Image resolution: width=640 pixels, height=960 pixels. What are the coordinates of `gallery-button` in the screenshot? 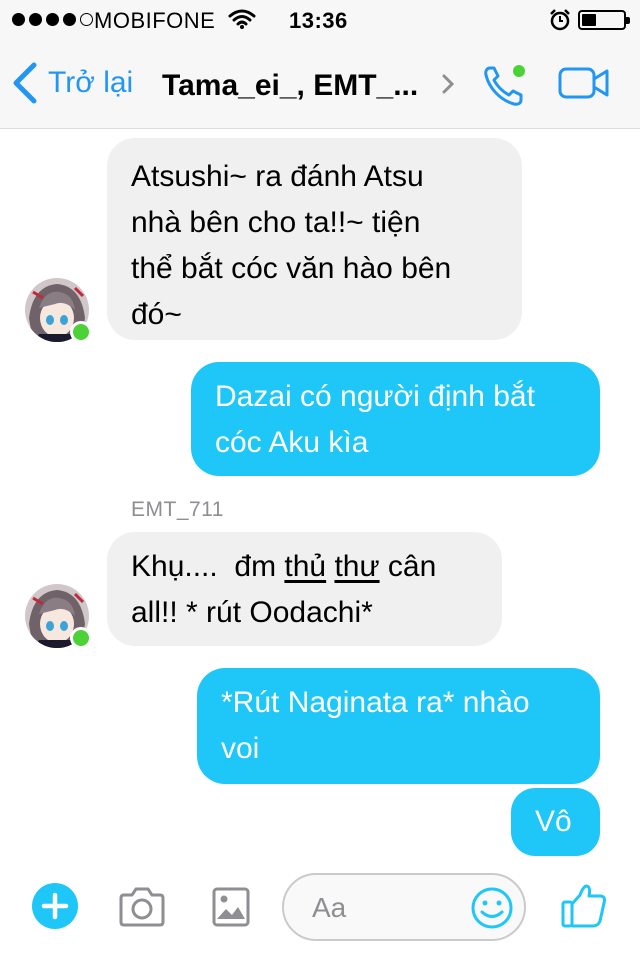 It's located at (231, 909).